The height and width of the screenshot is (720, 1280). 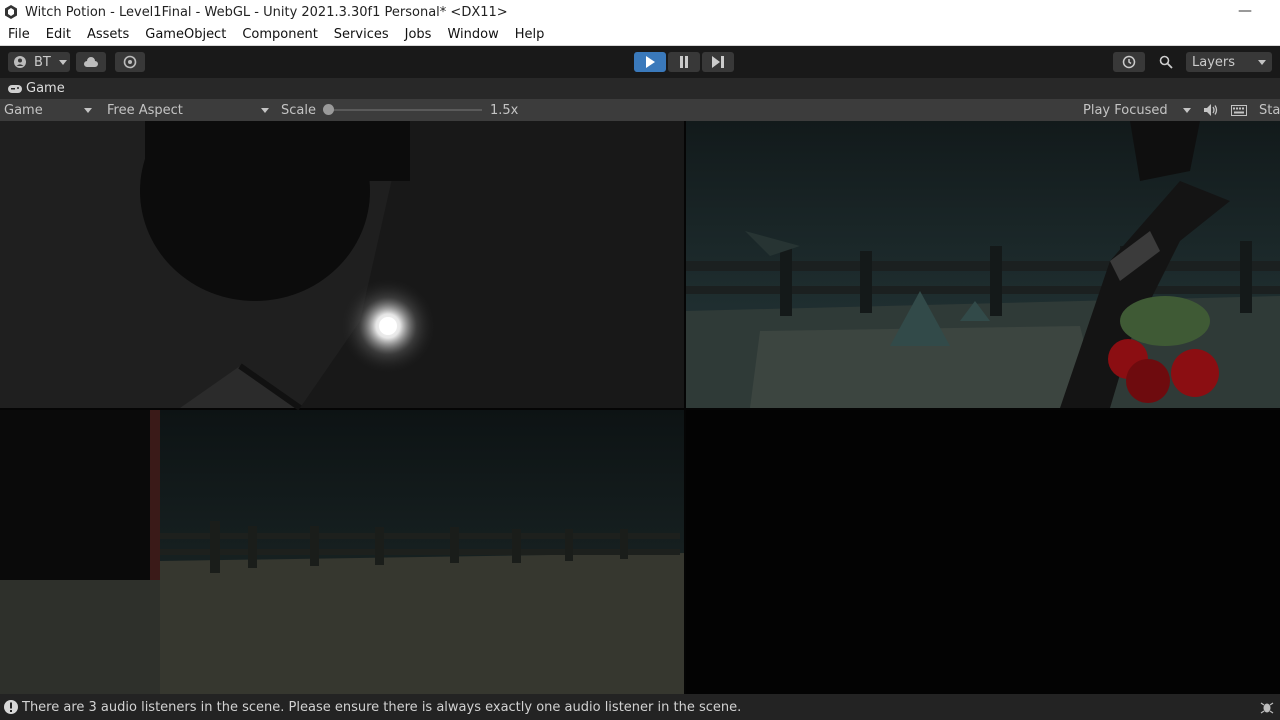 I want to click on menu-help: Help, so click(x=530, y=34).